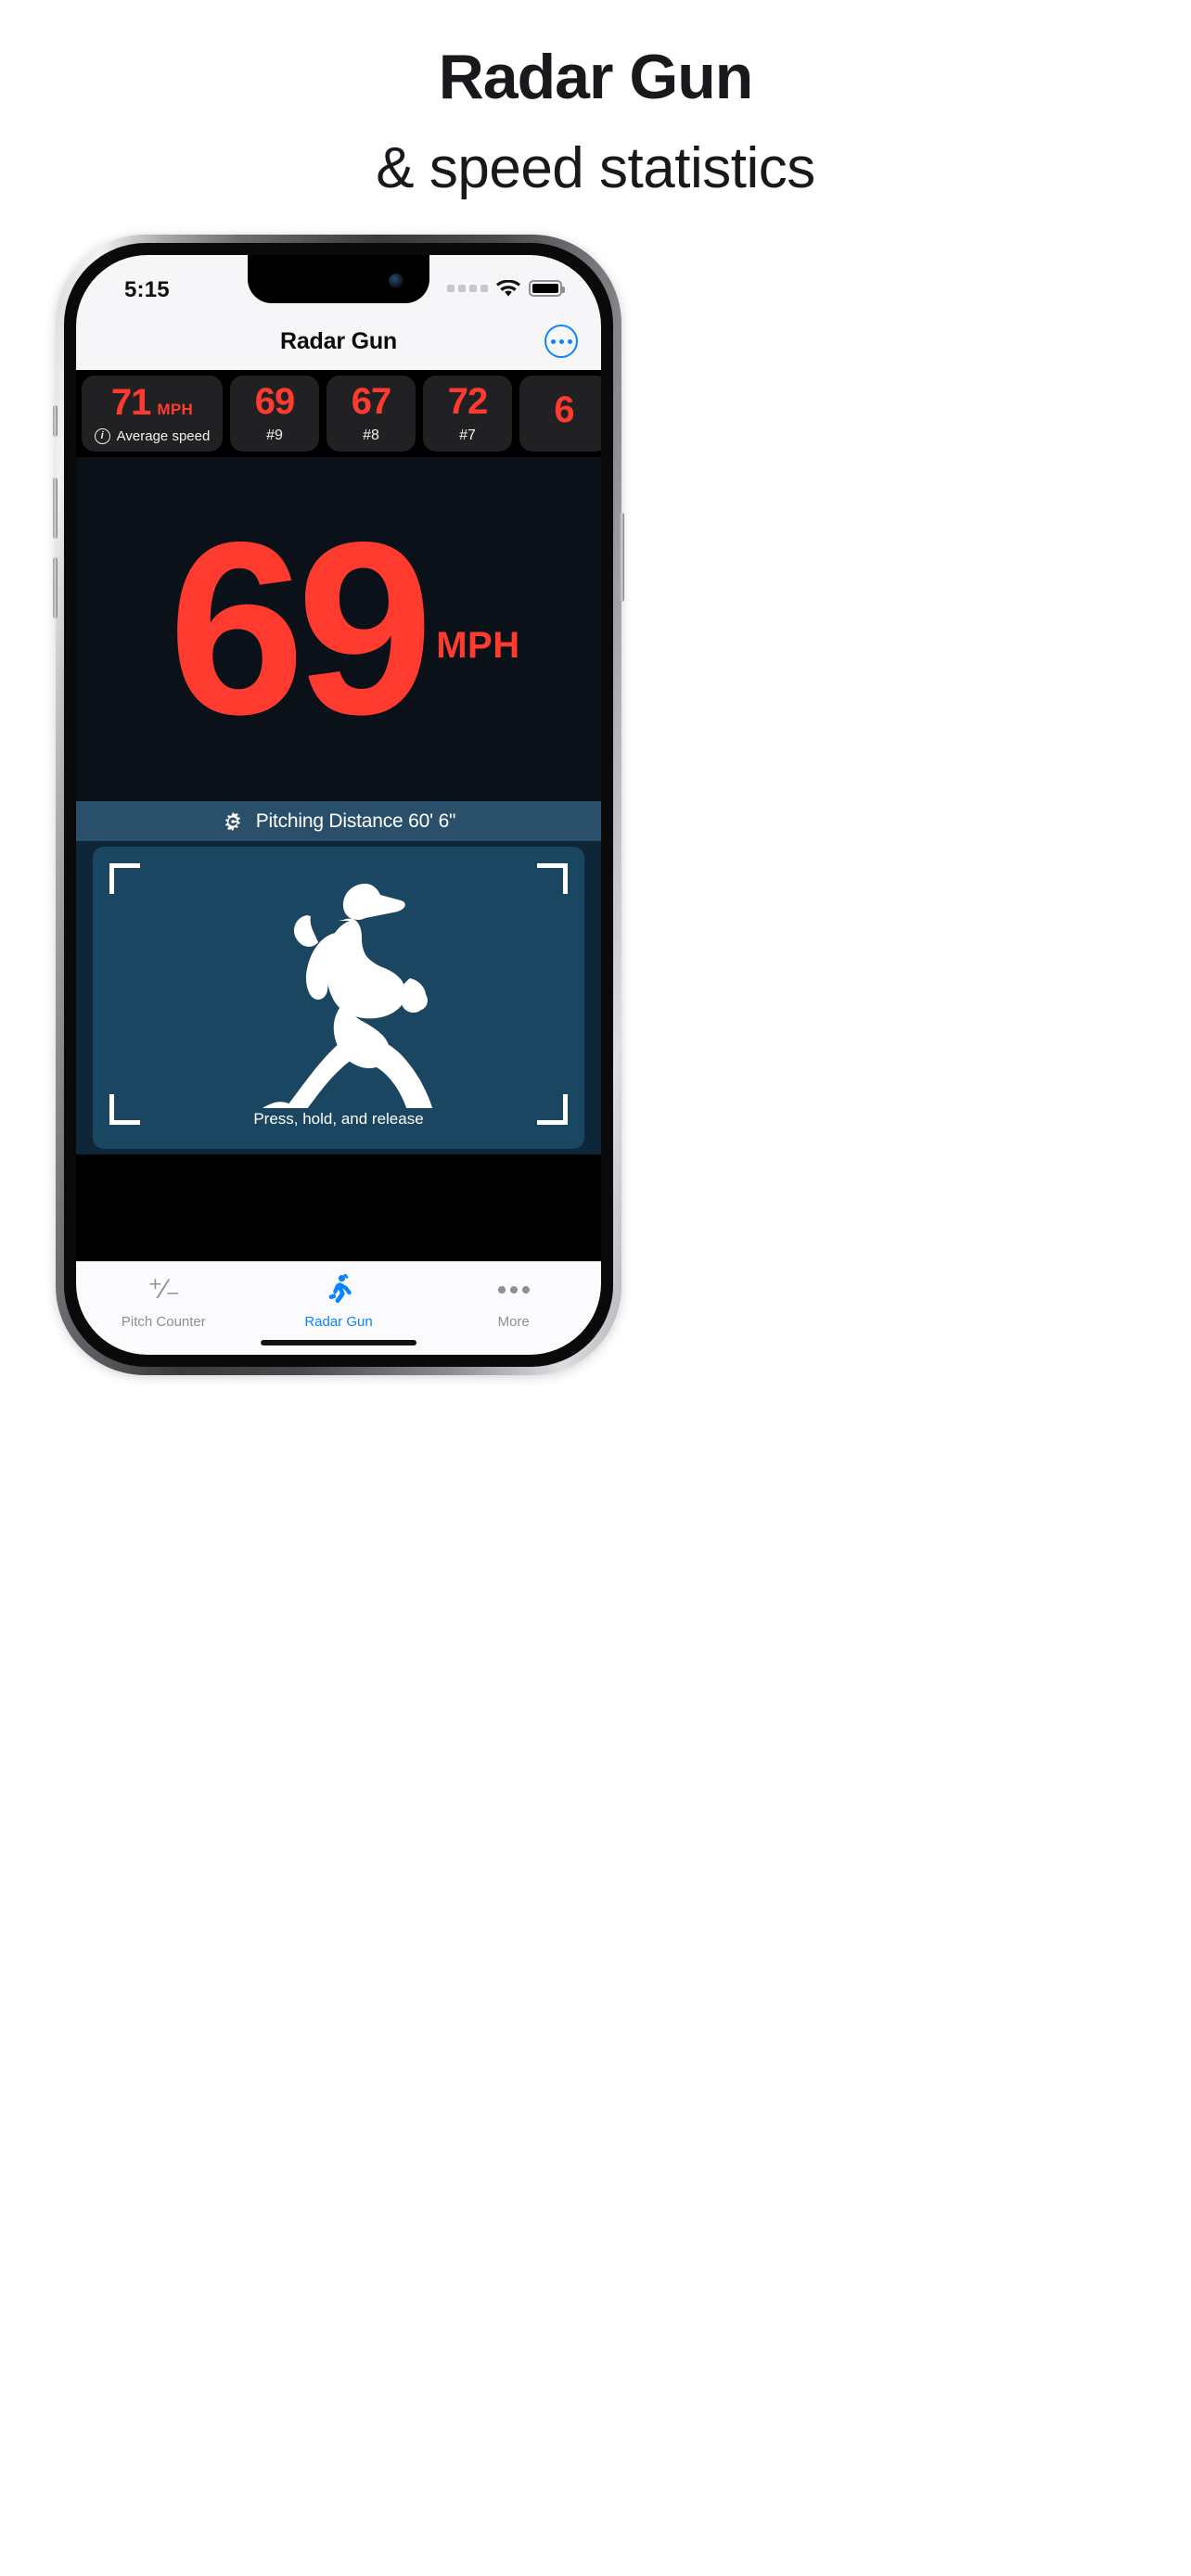 This screenshot has height=2576, width=1191. What do you see at coordinates (338, 1290) in the screenshot?
I see `running-person-icon` at bounding box center [338, 1290].